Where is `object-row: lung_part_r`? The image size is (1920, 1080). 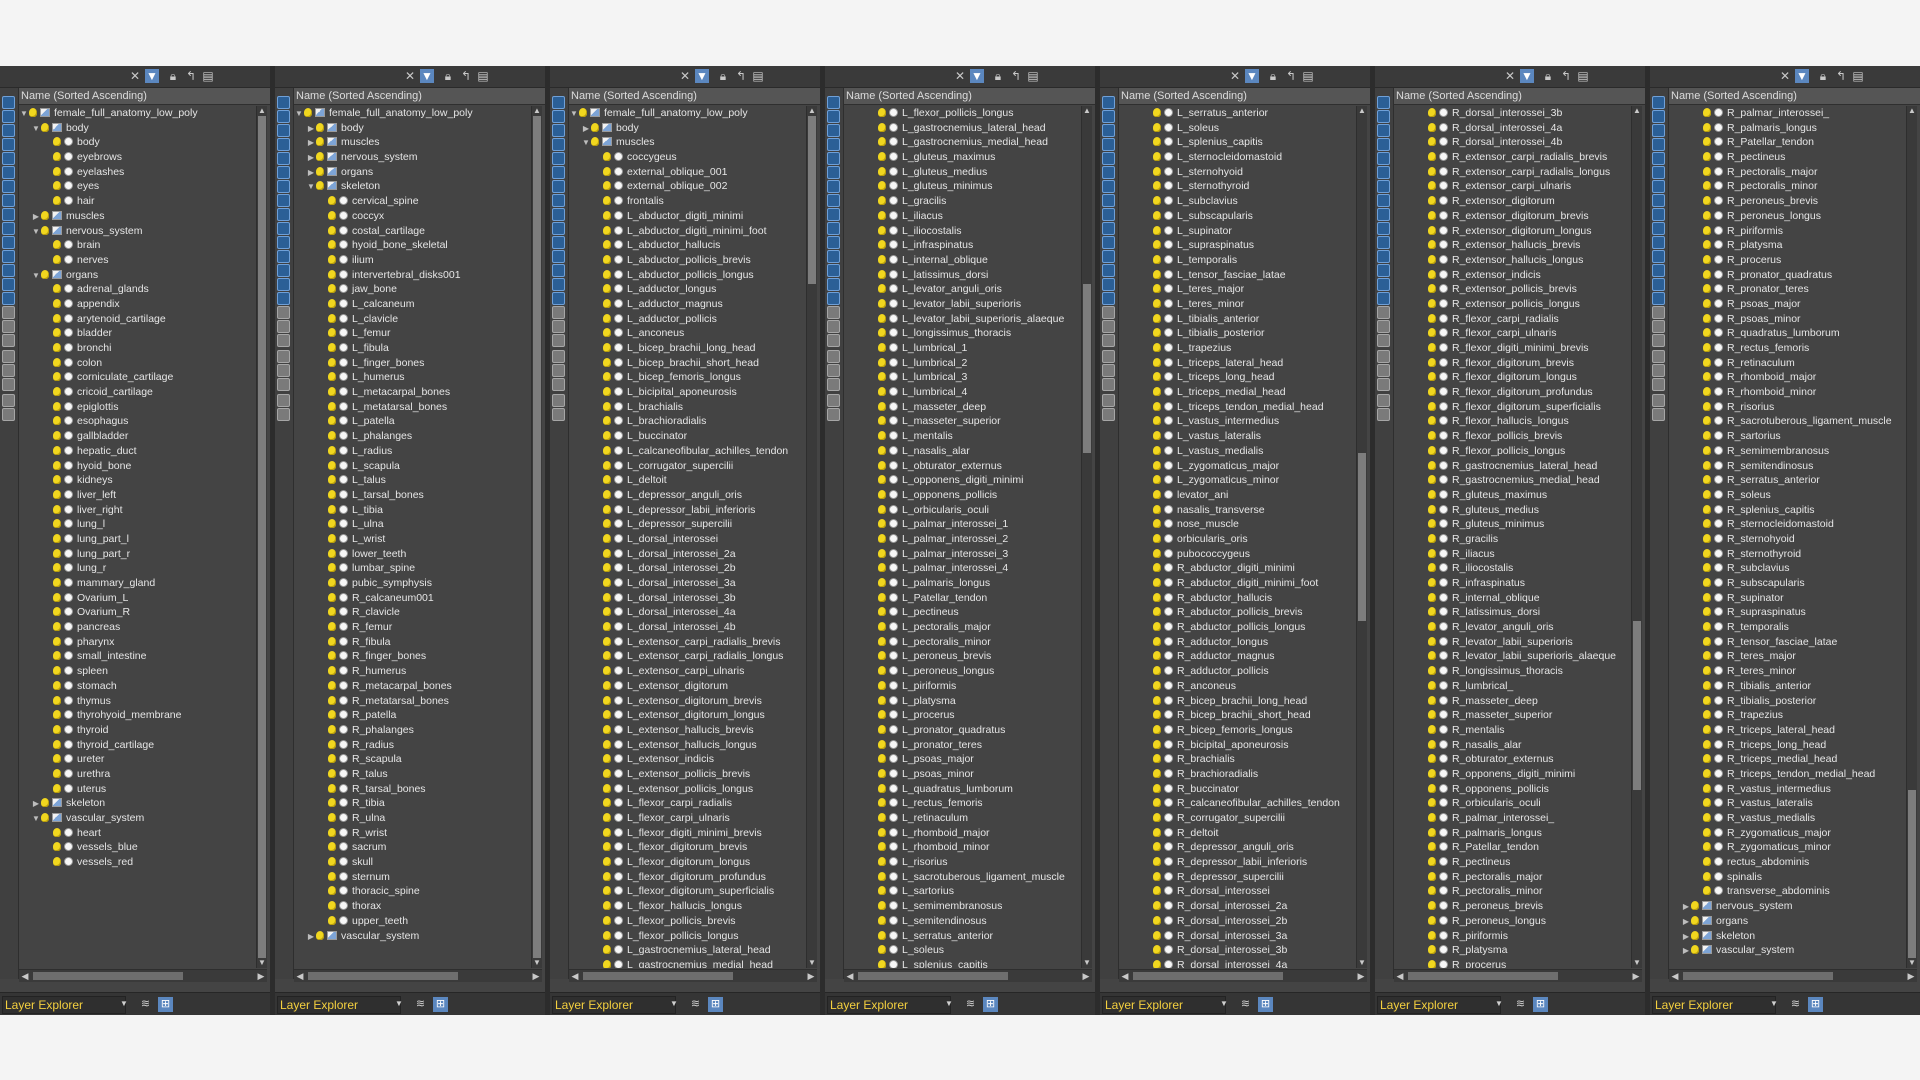 object-row: lung_part_r is located at coordinates (139, 554).